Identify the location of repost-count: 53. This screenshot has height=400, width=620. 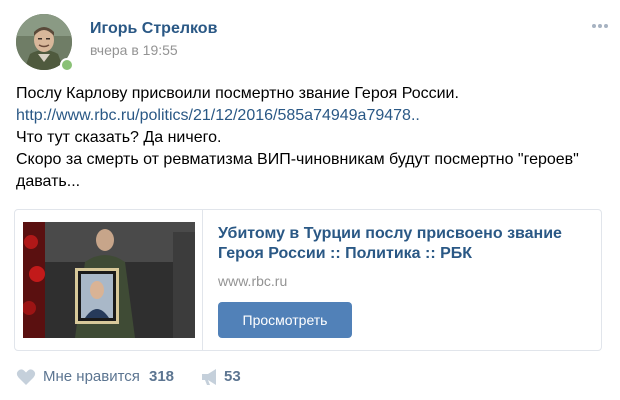
(232, 376).